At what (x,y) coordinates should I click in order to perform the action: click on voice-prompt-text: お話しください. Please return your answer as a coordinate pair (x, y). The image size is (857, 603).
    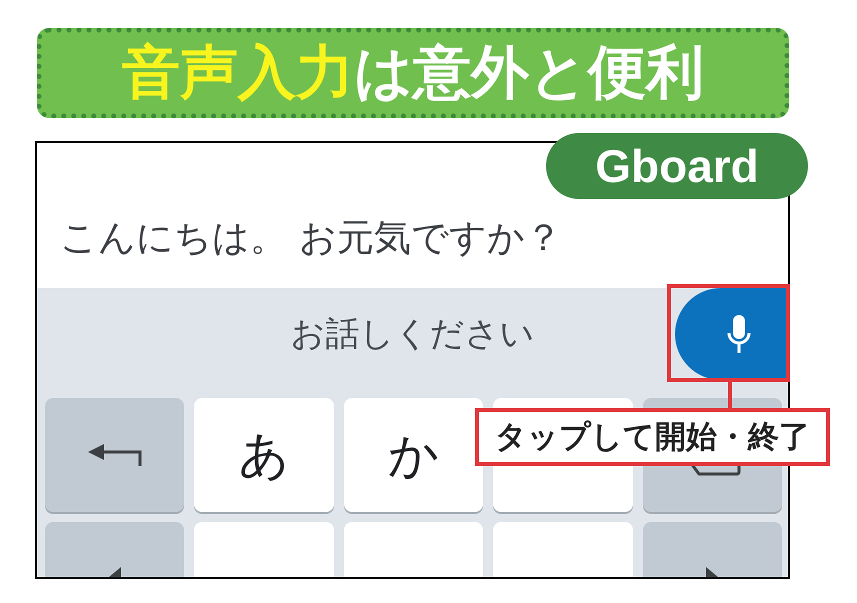
    Looking at the image, I should click on (412, 334).